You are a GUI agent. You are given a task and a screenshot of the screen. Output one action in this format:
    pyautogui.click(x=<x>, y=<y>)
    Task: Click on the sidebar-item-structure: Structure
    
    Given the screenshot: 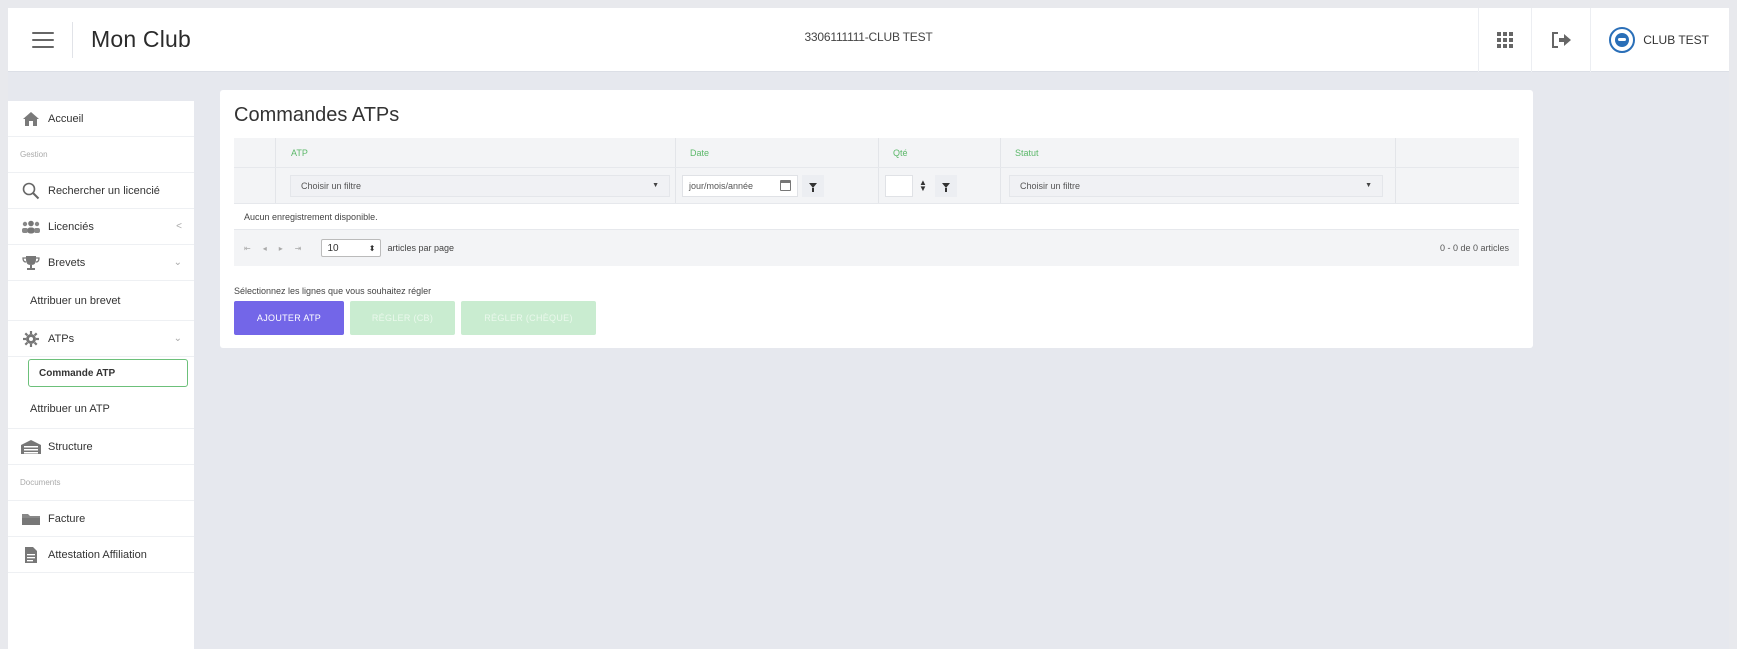 What is the action you would take?
    pyautogui.click(x=101, y=447)
    